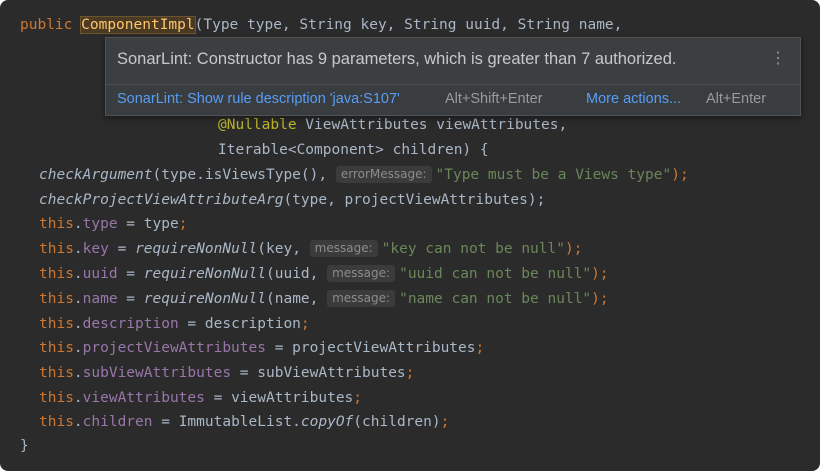  Describe the element at coordinates (392, 125) in the screenshot. I see `code-line-view-attributes-param: @Nullable ViewAttributes viewAttributes,` at that location.